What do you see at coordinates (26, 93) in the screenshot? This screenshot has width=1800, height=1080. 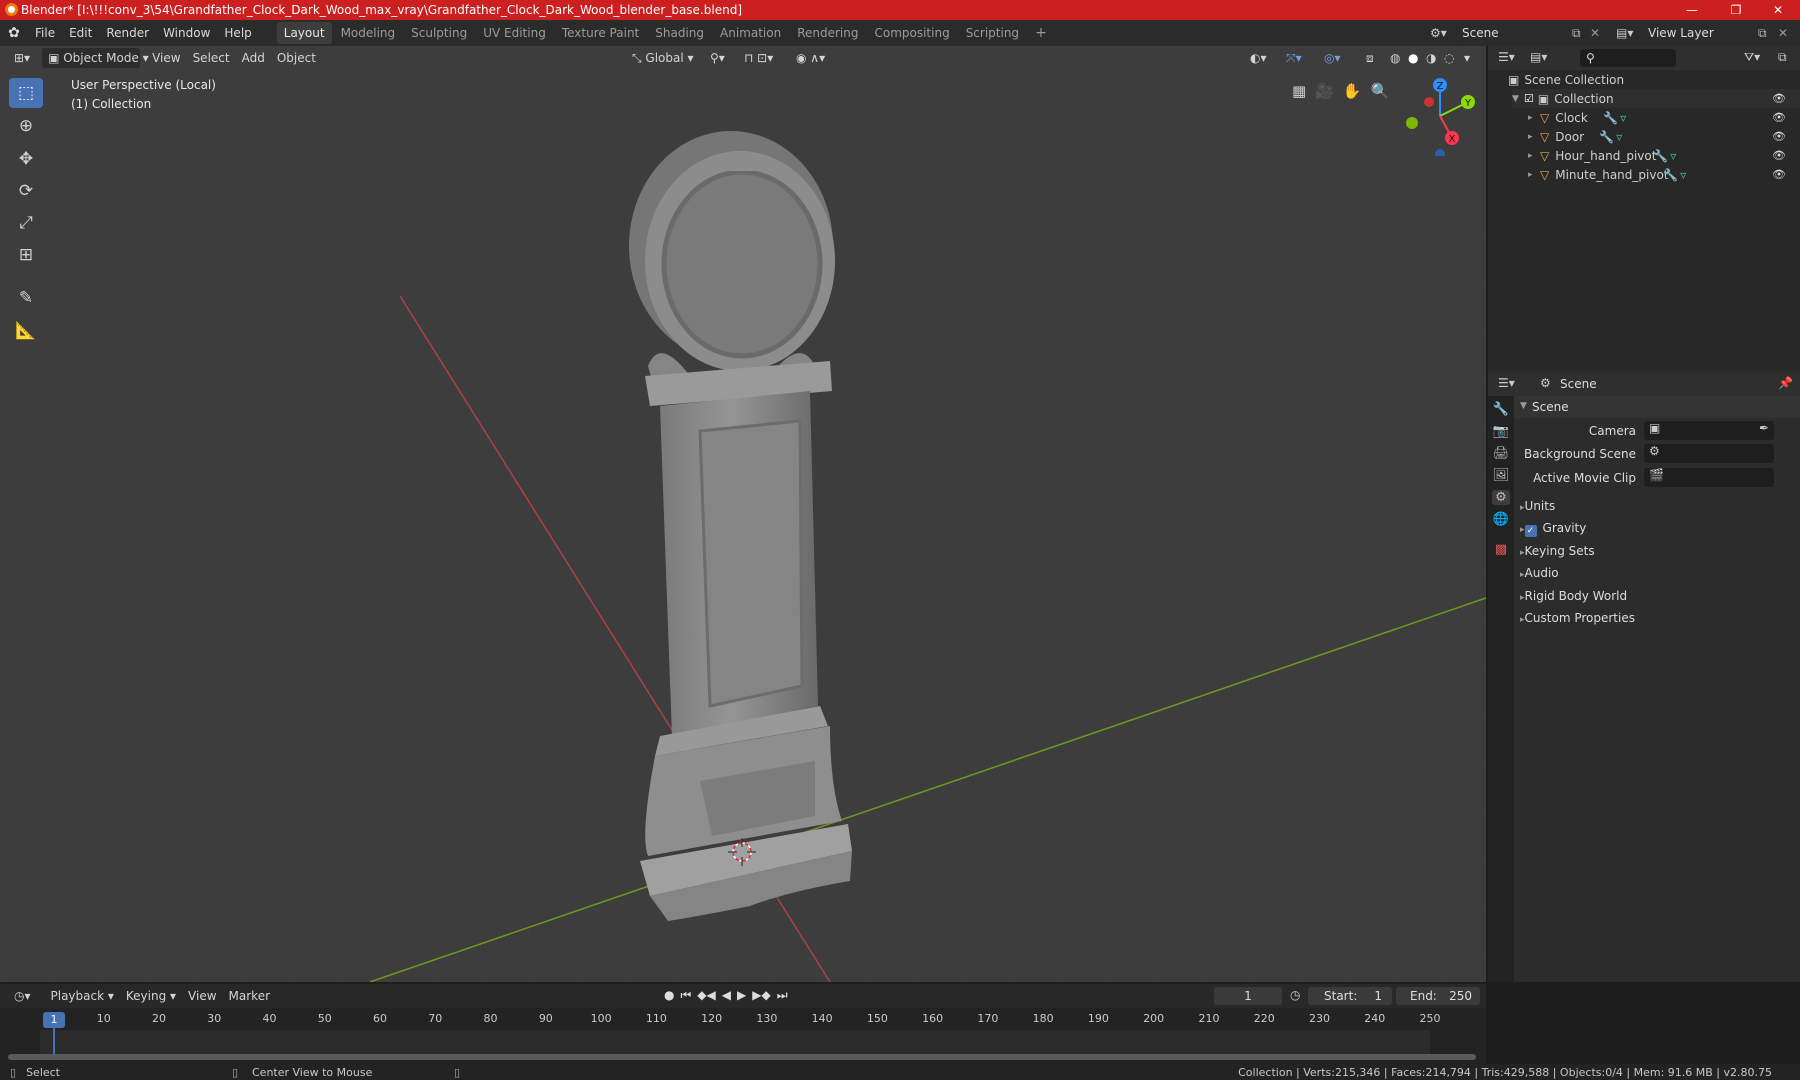 I see `select-box-tool: ⬚` at bounding box center [26, 93].